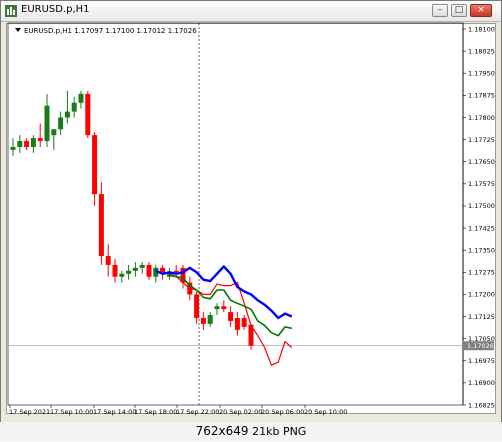  I want to click on x-tick-label: 17 Sep 14:00, so click(114, 412).